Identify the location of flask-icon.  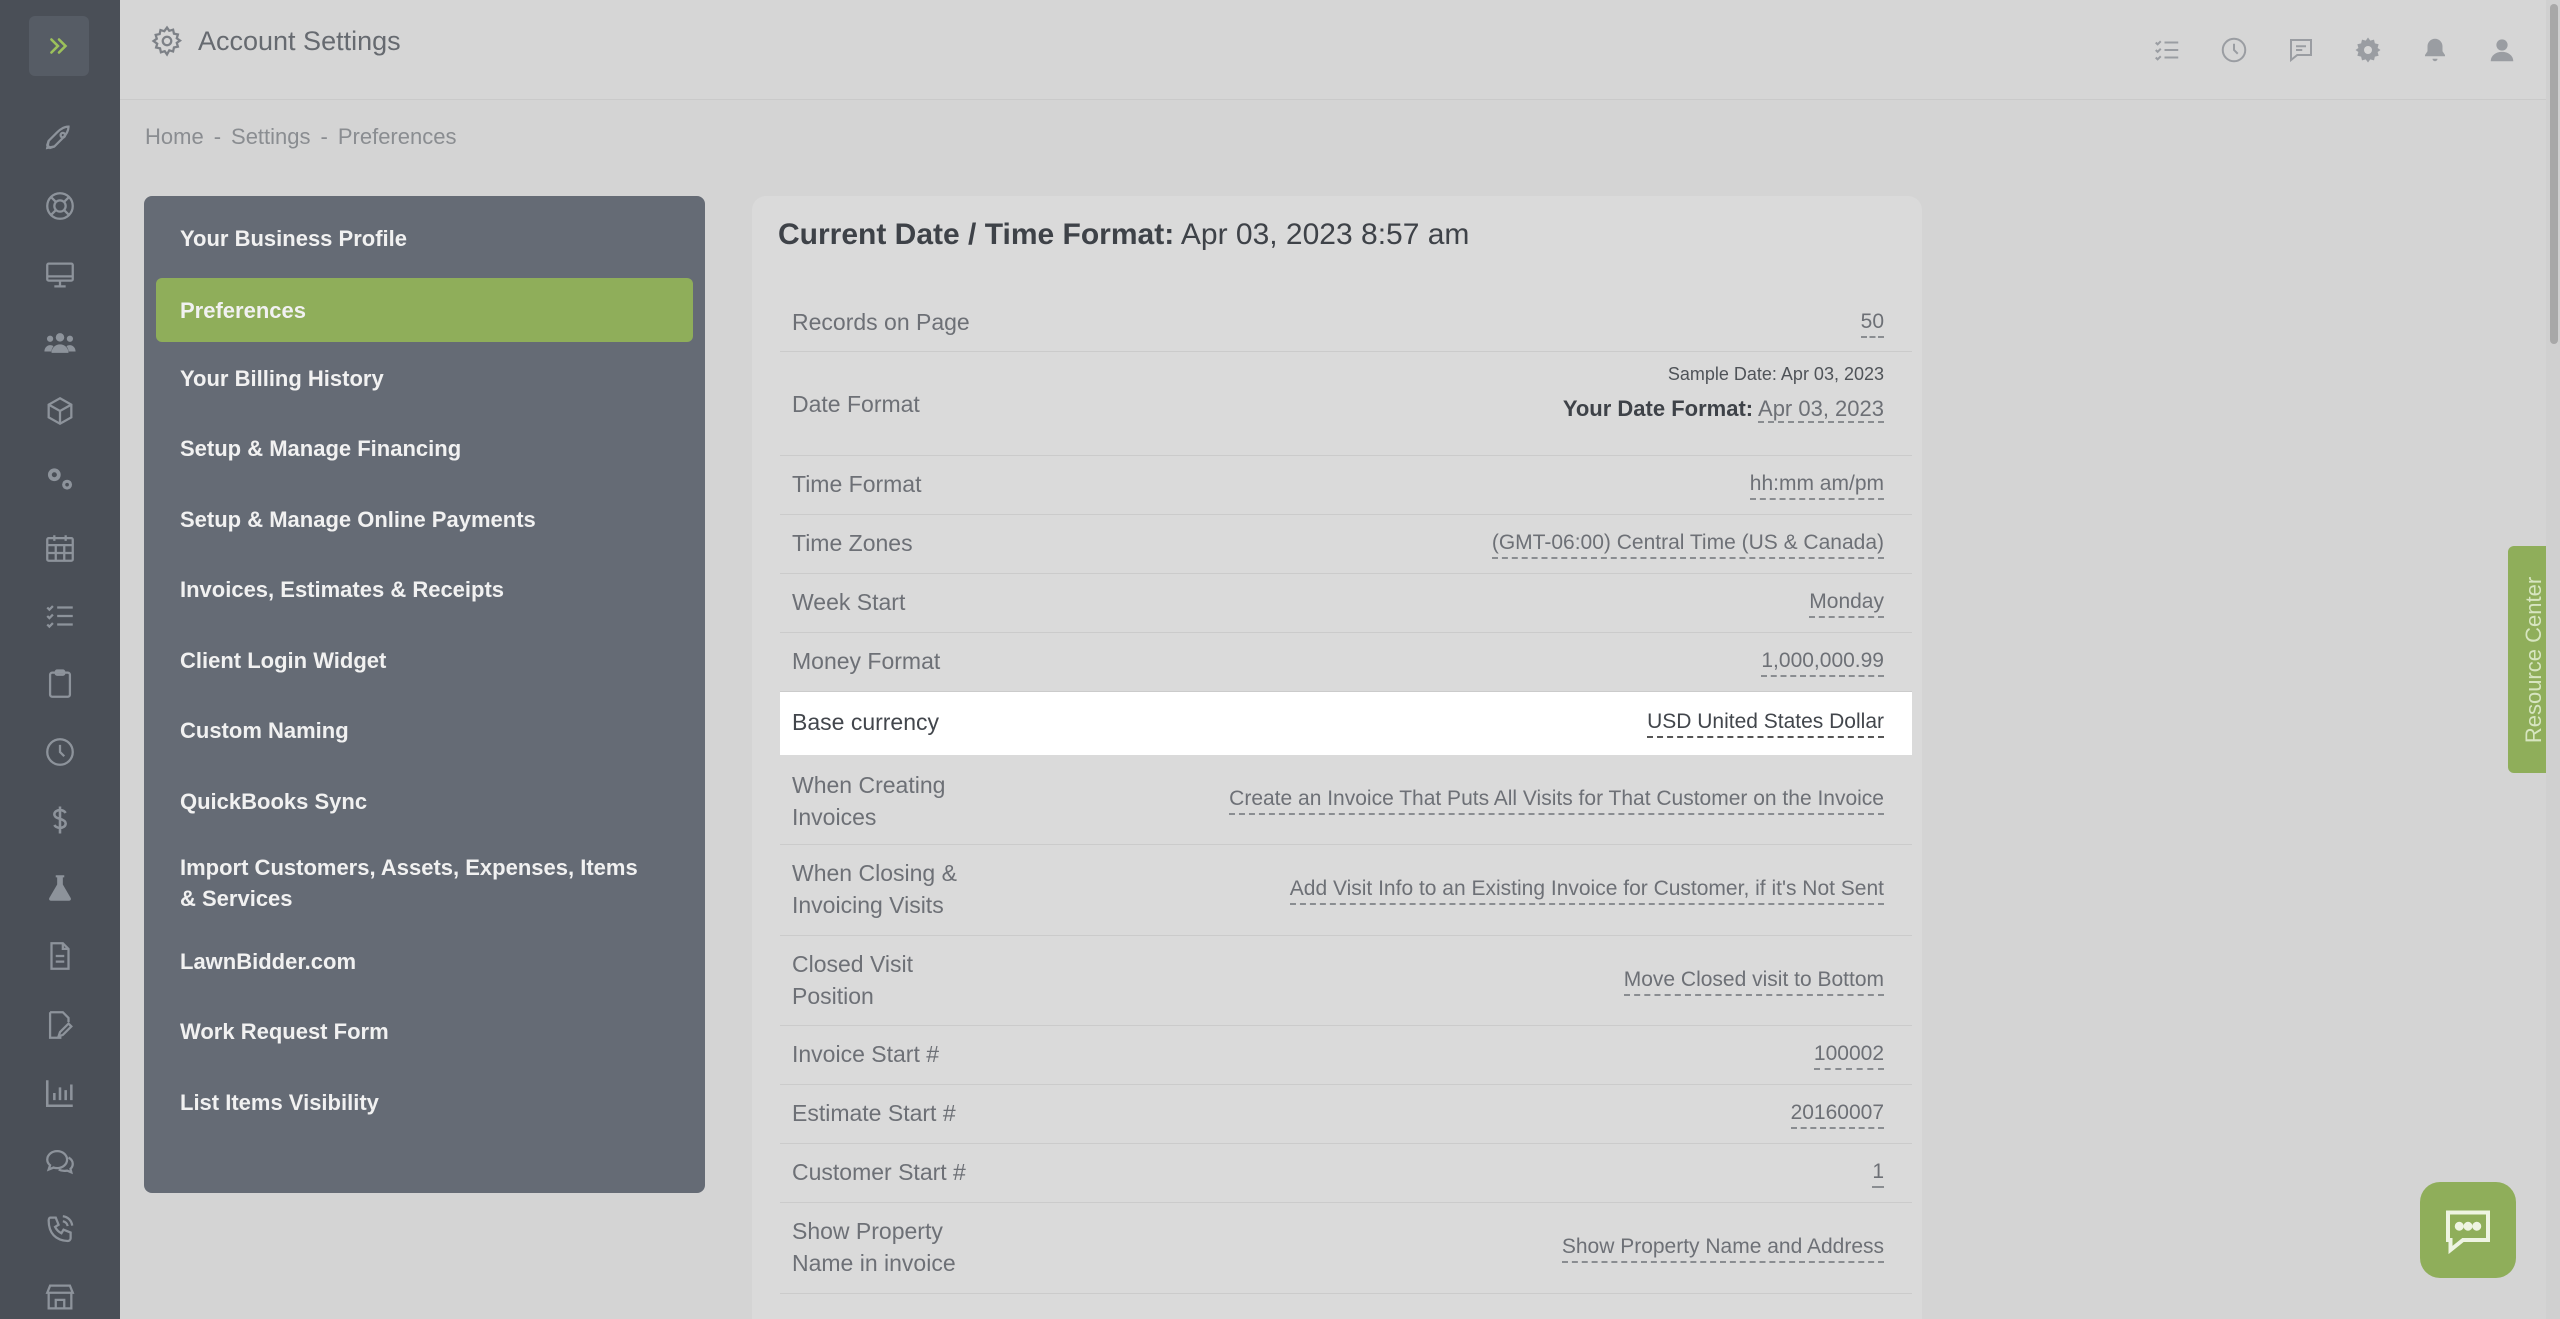
(60, 888).